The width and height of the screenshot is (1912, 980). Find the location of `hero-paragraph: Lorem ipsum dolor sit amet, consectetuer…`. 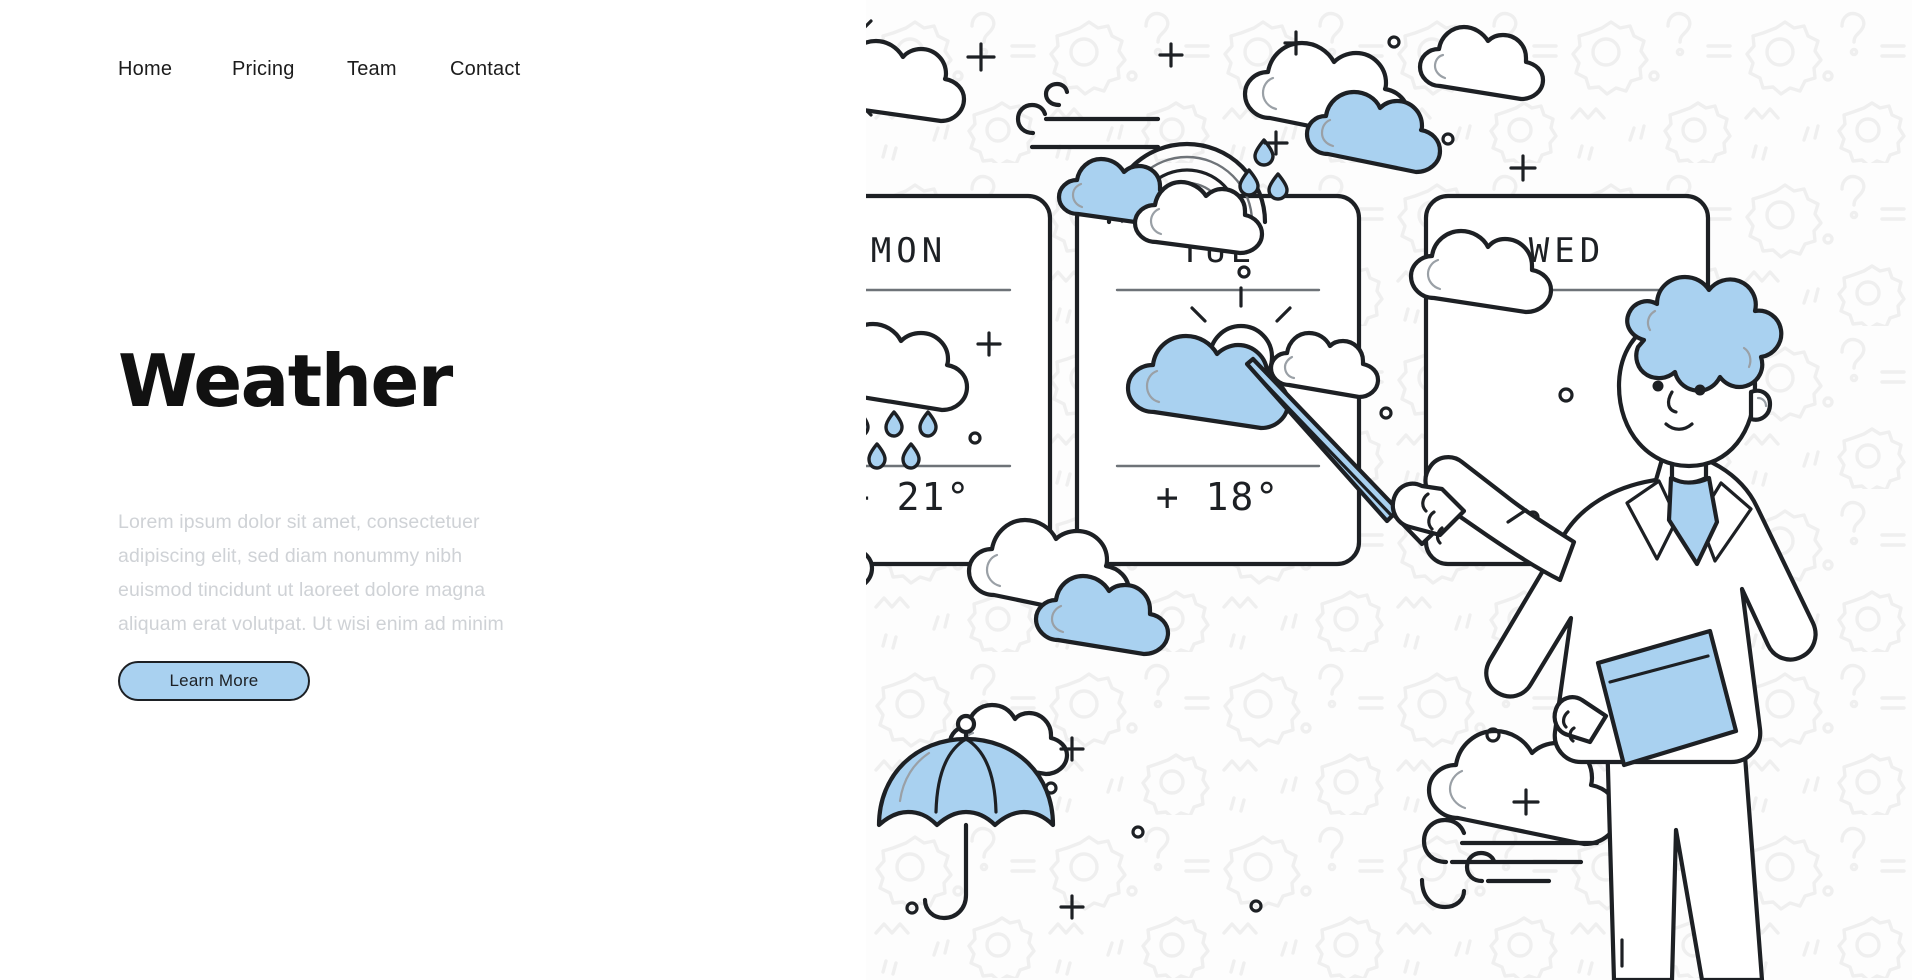

hero-paragraph: Lorem ipsum dolor sit amet, consectetuer… is located at coordinates (311, 573).